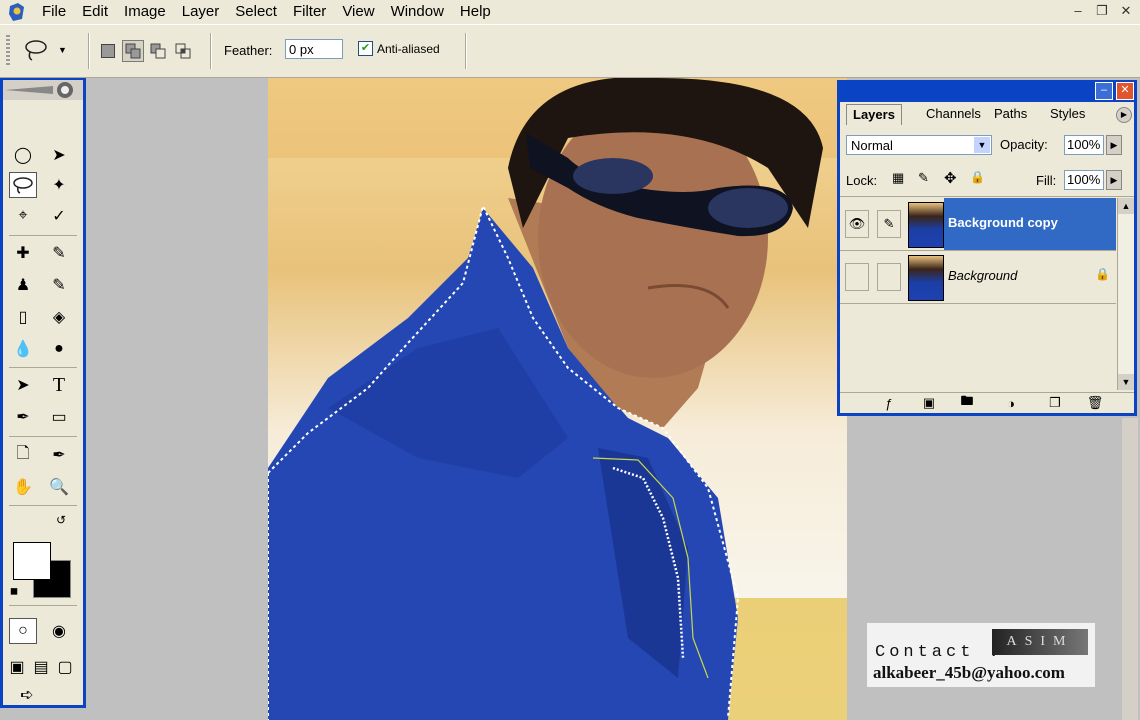 This screenshot has width=1140, height=720. What do you see at coordinates (59, 185) in the screenshot?
I see `magic-wand-tool-icon: ✦` at bounding box center [59, 185].